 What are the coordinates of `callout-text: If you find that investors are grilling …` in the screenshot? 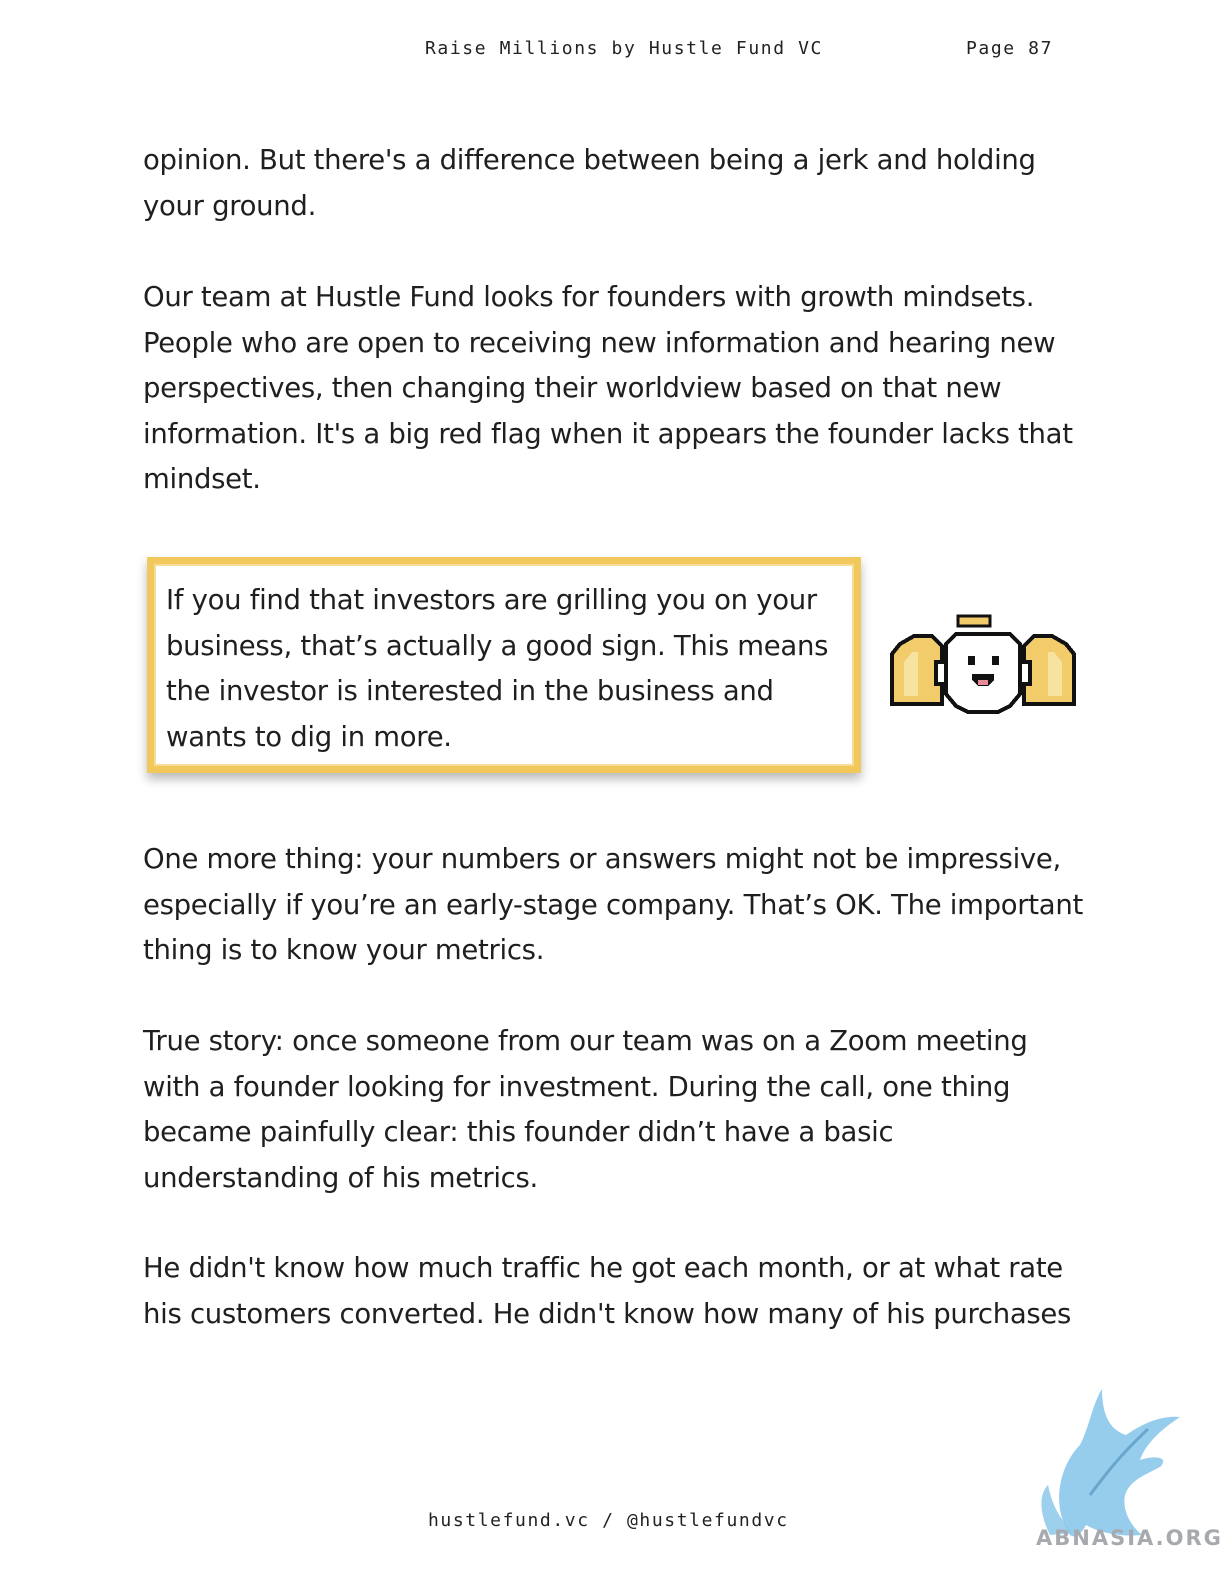 It's located at (497, 668).